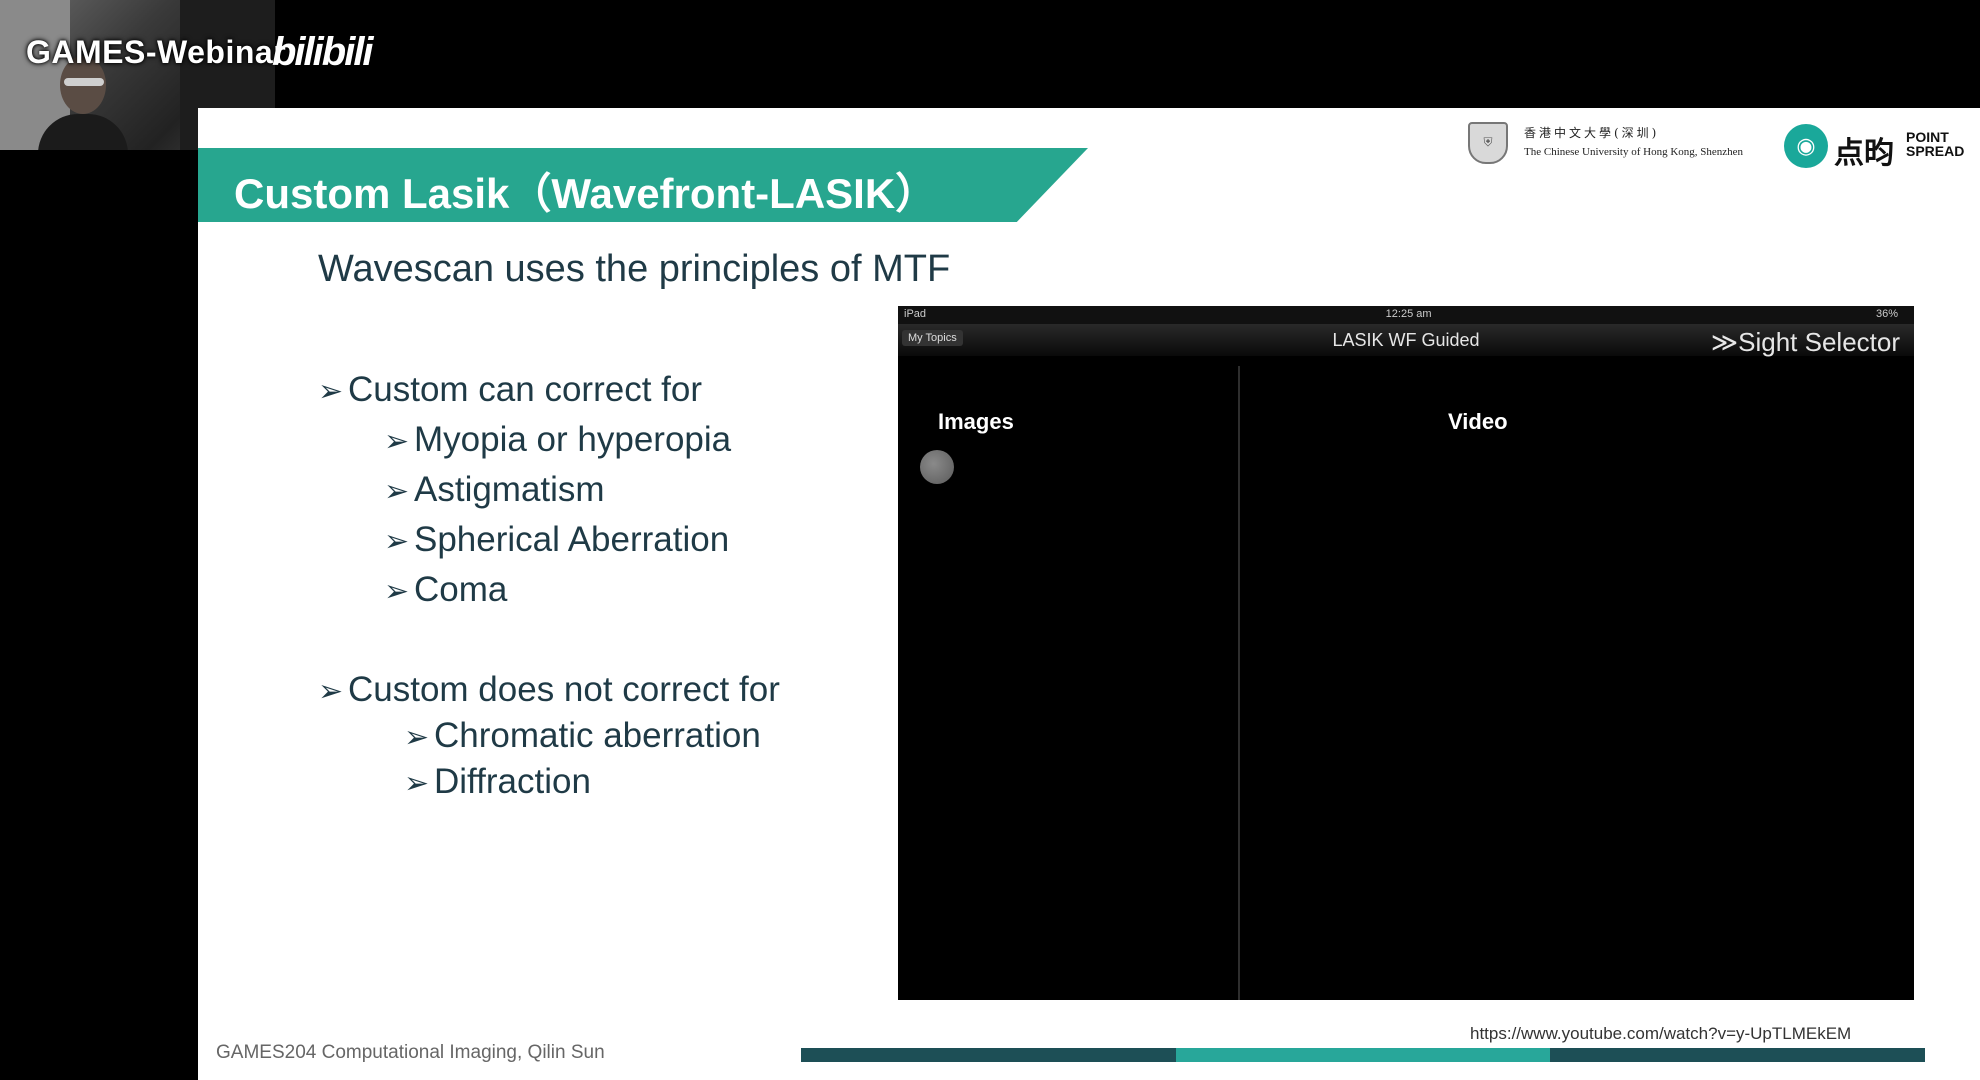 The image size is (1980, 1080). I want to click on bullet-can-item: ➢ Spherical Aberration, so click(556, 540).